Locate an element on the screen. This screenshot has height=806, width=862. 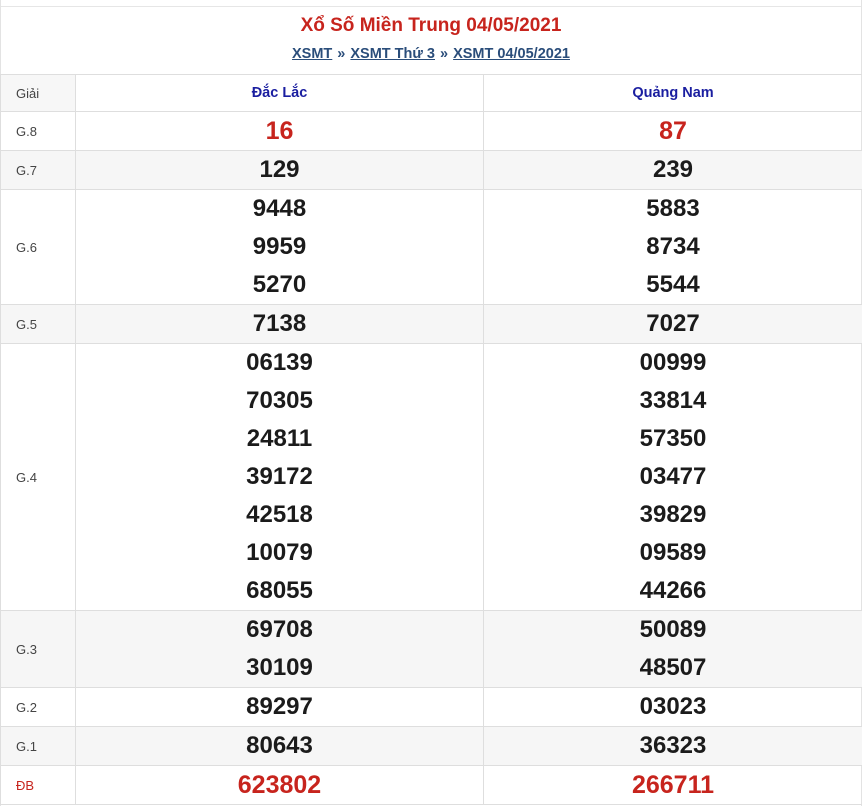
lottery-number: 7138 is located at coordinates (279, 323).